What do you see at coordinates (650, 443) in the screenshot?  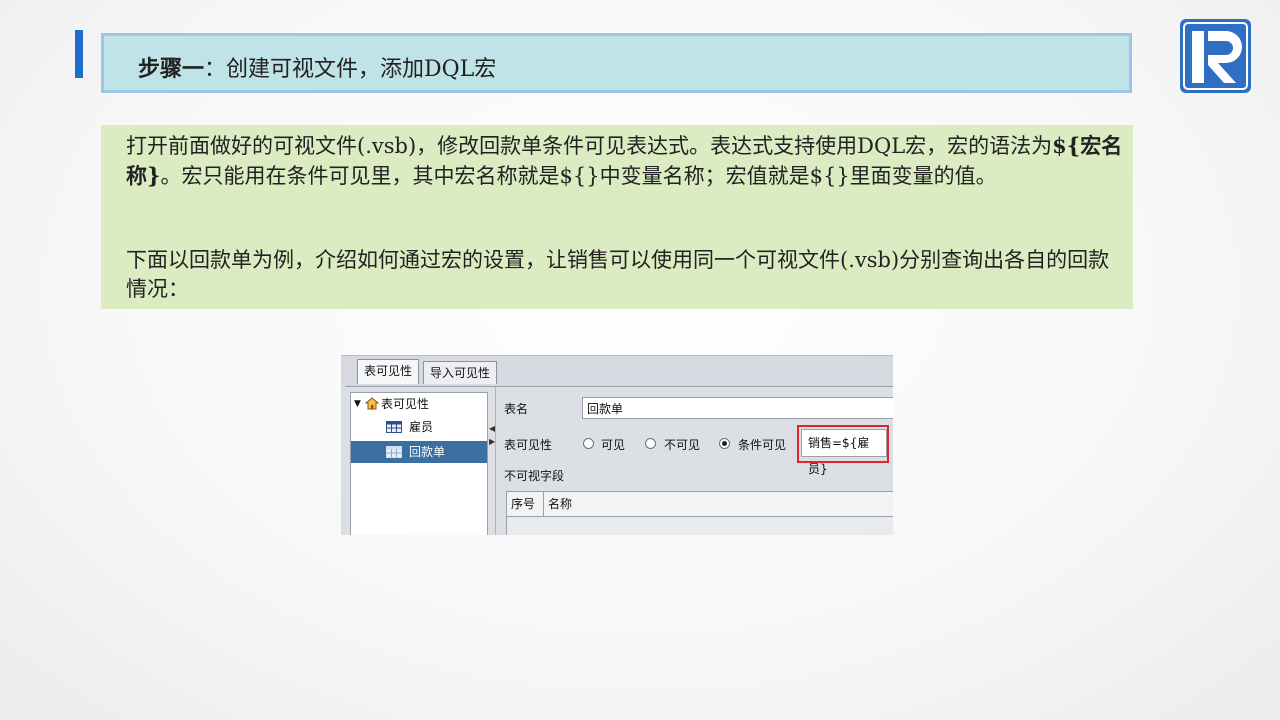 I see `radio-invisible` at bounding box center [650, 443].